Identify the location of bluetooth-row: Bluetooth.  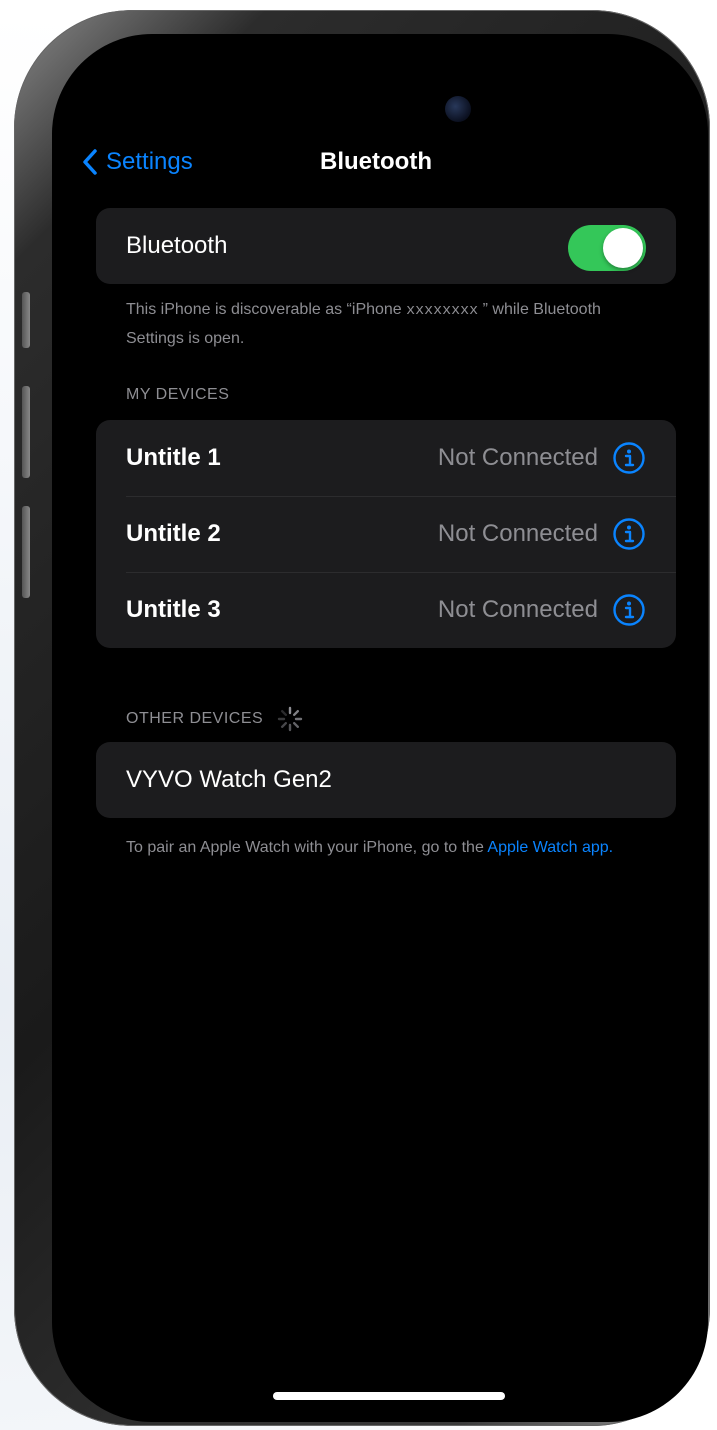
(386, 246).